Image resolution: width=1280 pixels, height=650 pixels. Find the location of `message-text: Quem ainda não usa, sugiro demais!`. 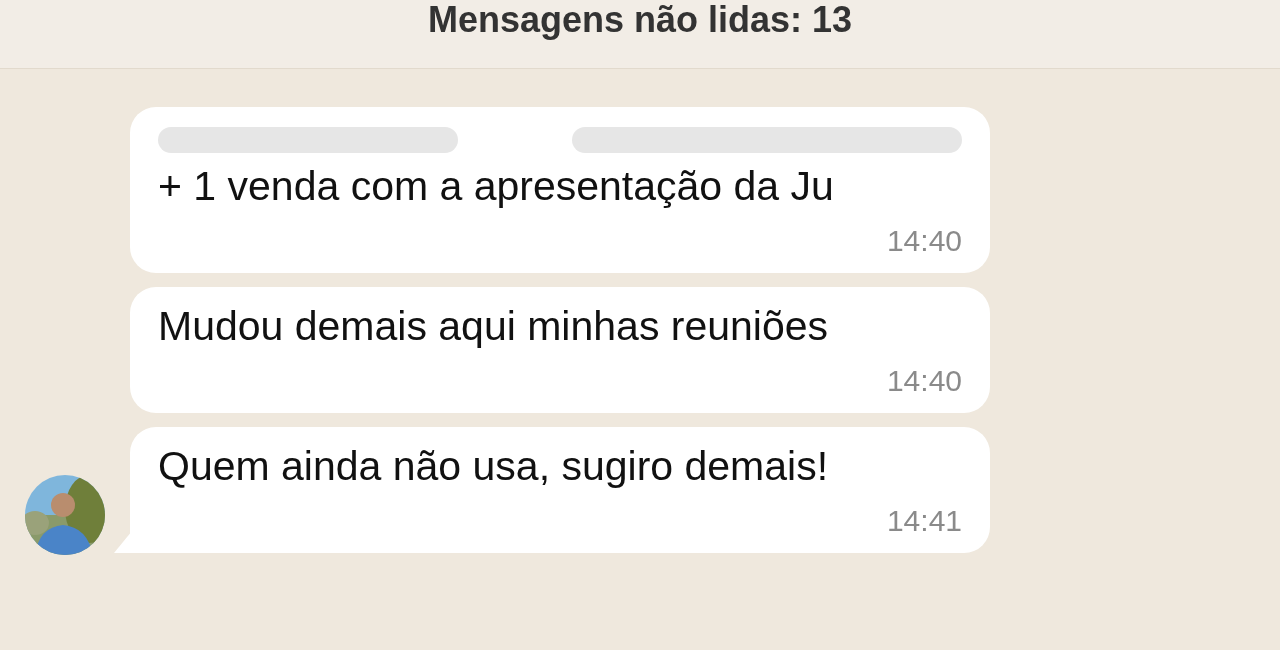

message-text: Quem ainda não usa, sugiro demais! is located at coordinates (494, 466).